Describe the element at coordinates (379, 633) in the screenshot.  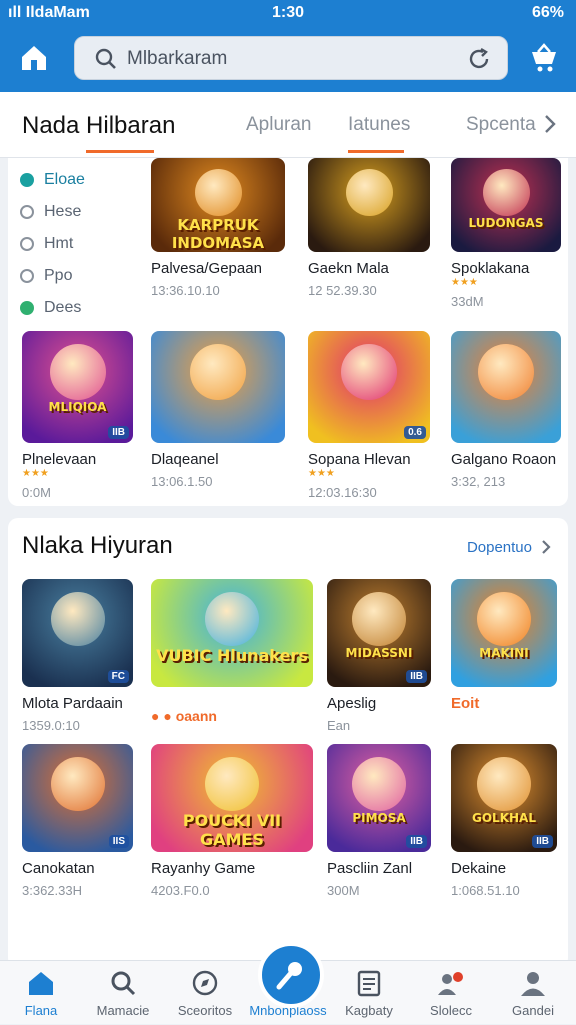
I see `game-thumbnail: MIDASSNI IIB` at that location.